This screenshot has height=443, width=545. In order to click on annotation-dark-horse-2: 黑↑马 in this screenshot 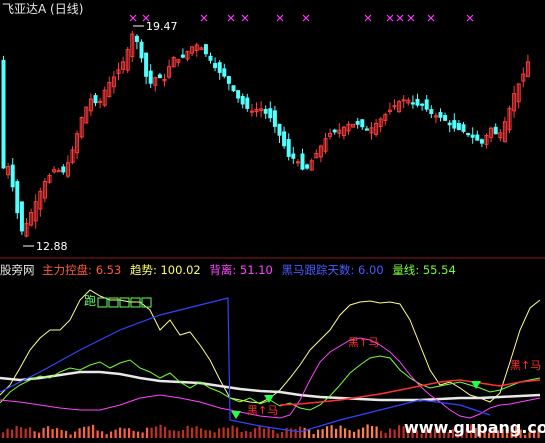, I will do `click(263, 410)`.